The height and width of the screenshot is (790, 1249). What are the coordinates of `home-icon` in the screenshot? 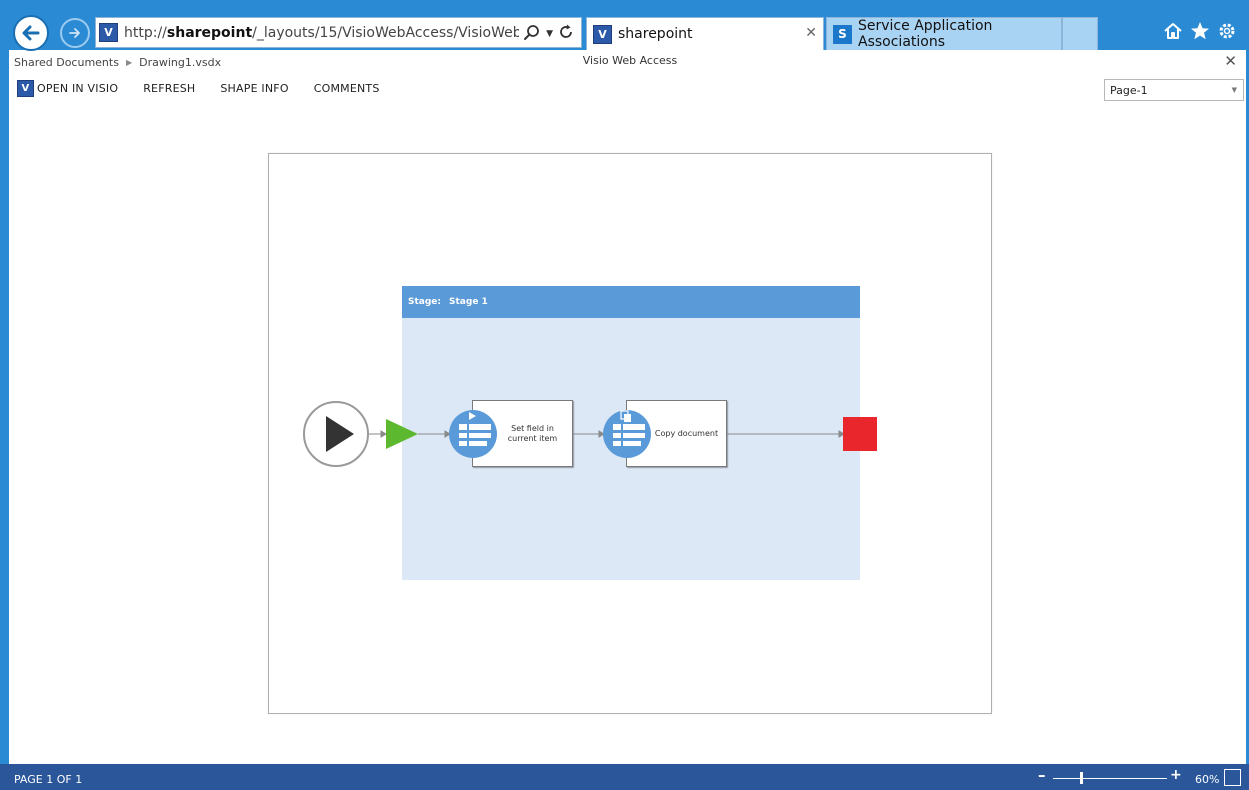 It's located at (1173, 31).